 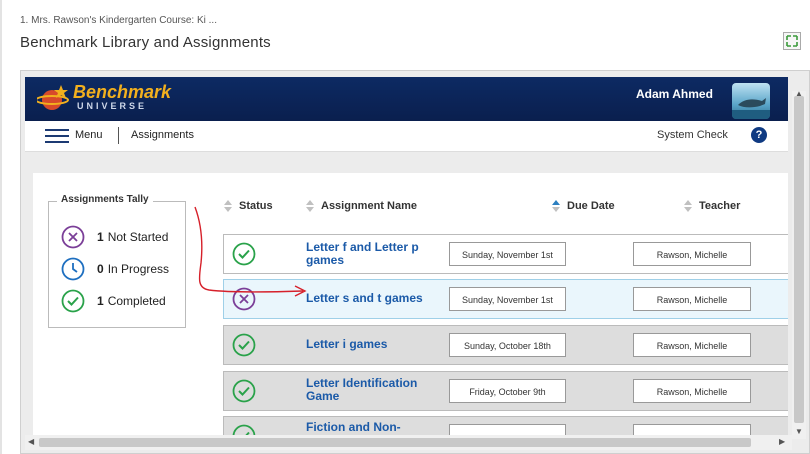 What do you see at coordinates (395, 442) in the screenshot?
I see `horizontal-scroll-thumb` at bounding box center [395, 442].